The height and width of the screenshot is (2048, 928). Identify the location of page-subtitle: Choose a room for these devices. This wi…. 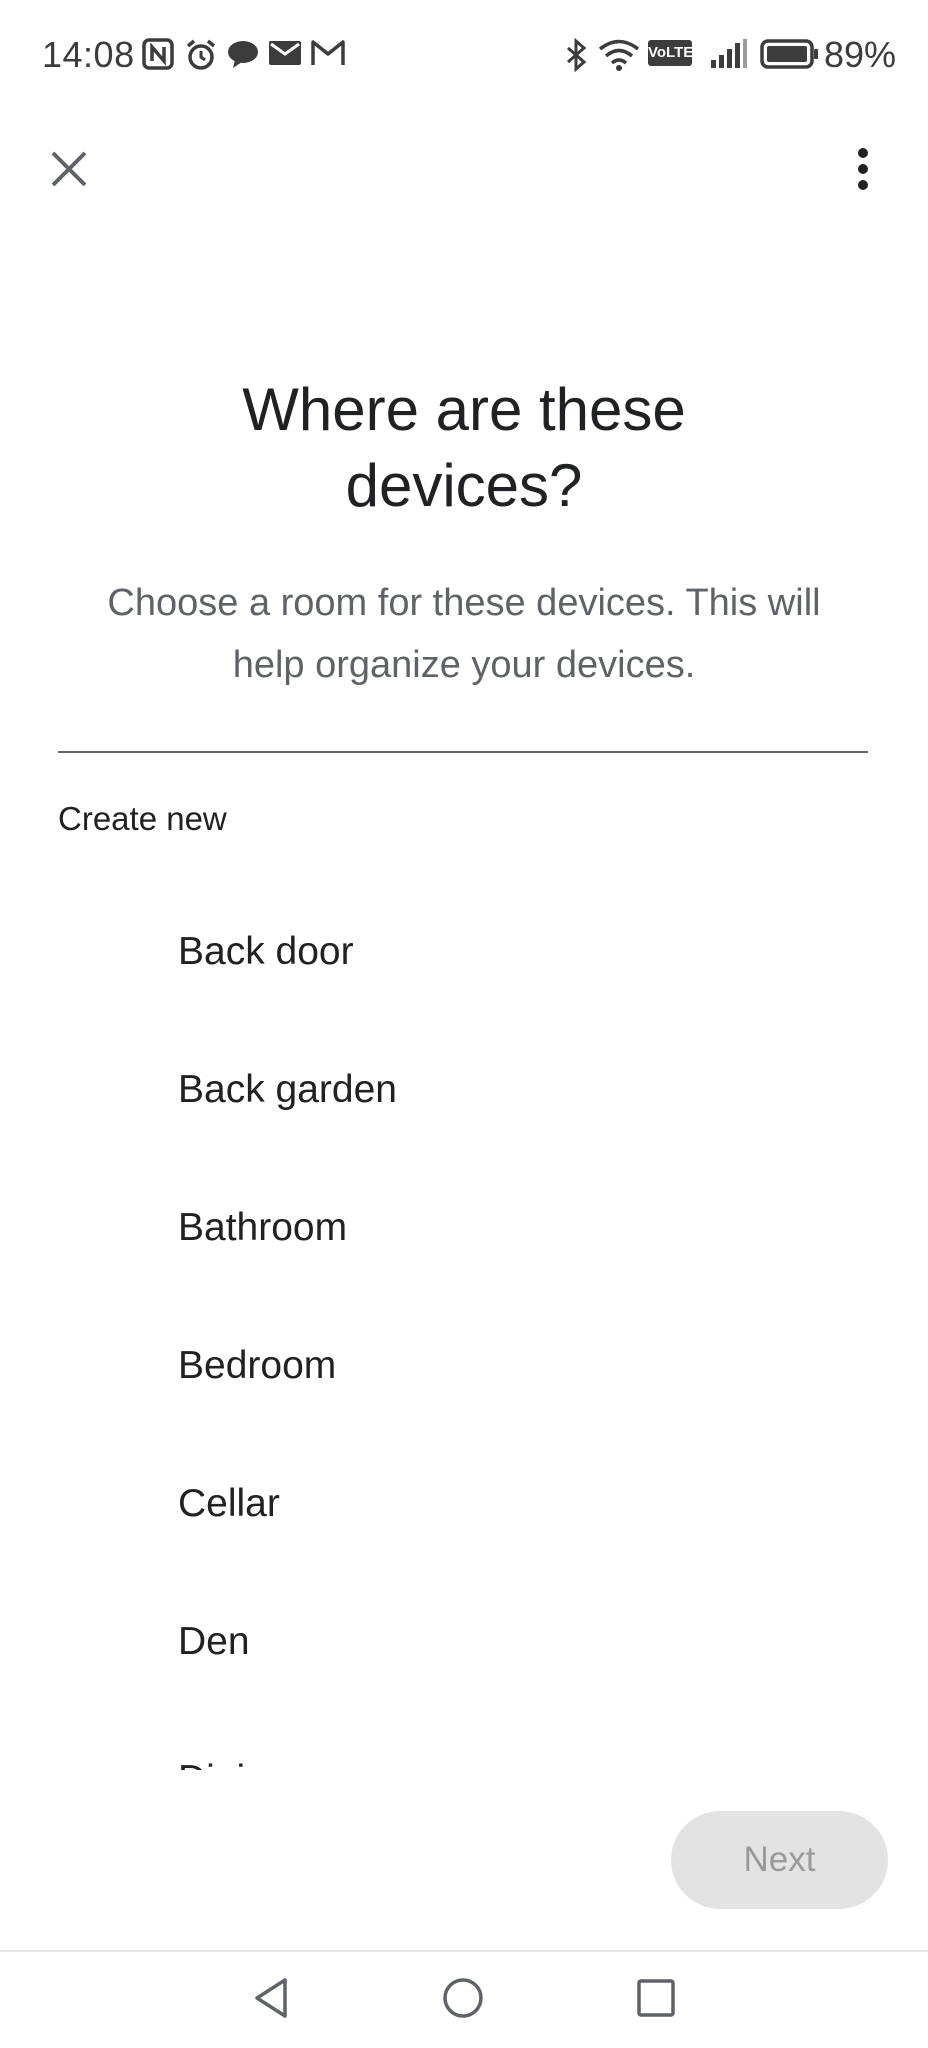
(464, 634).